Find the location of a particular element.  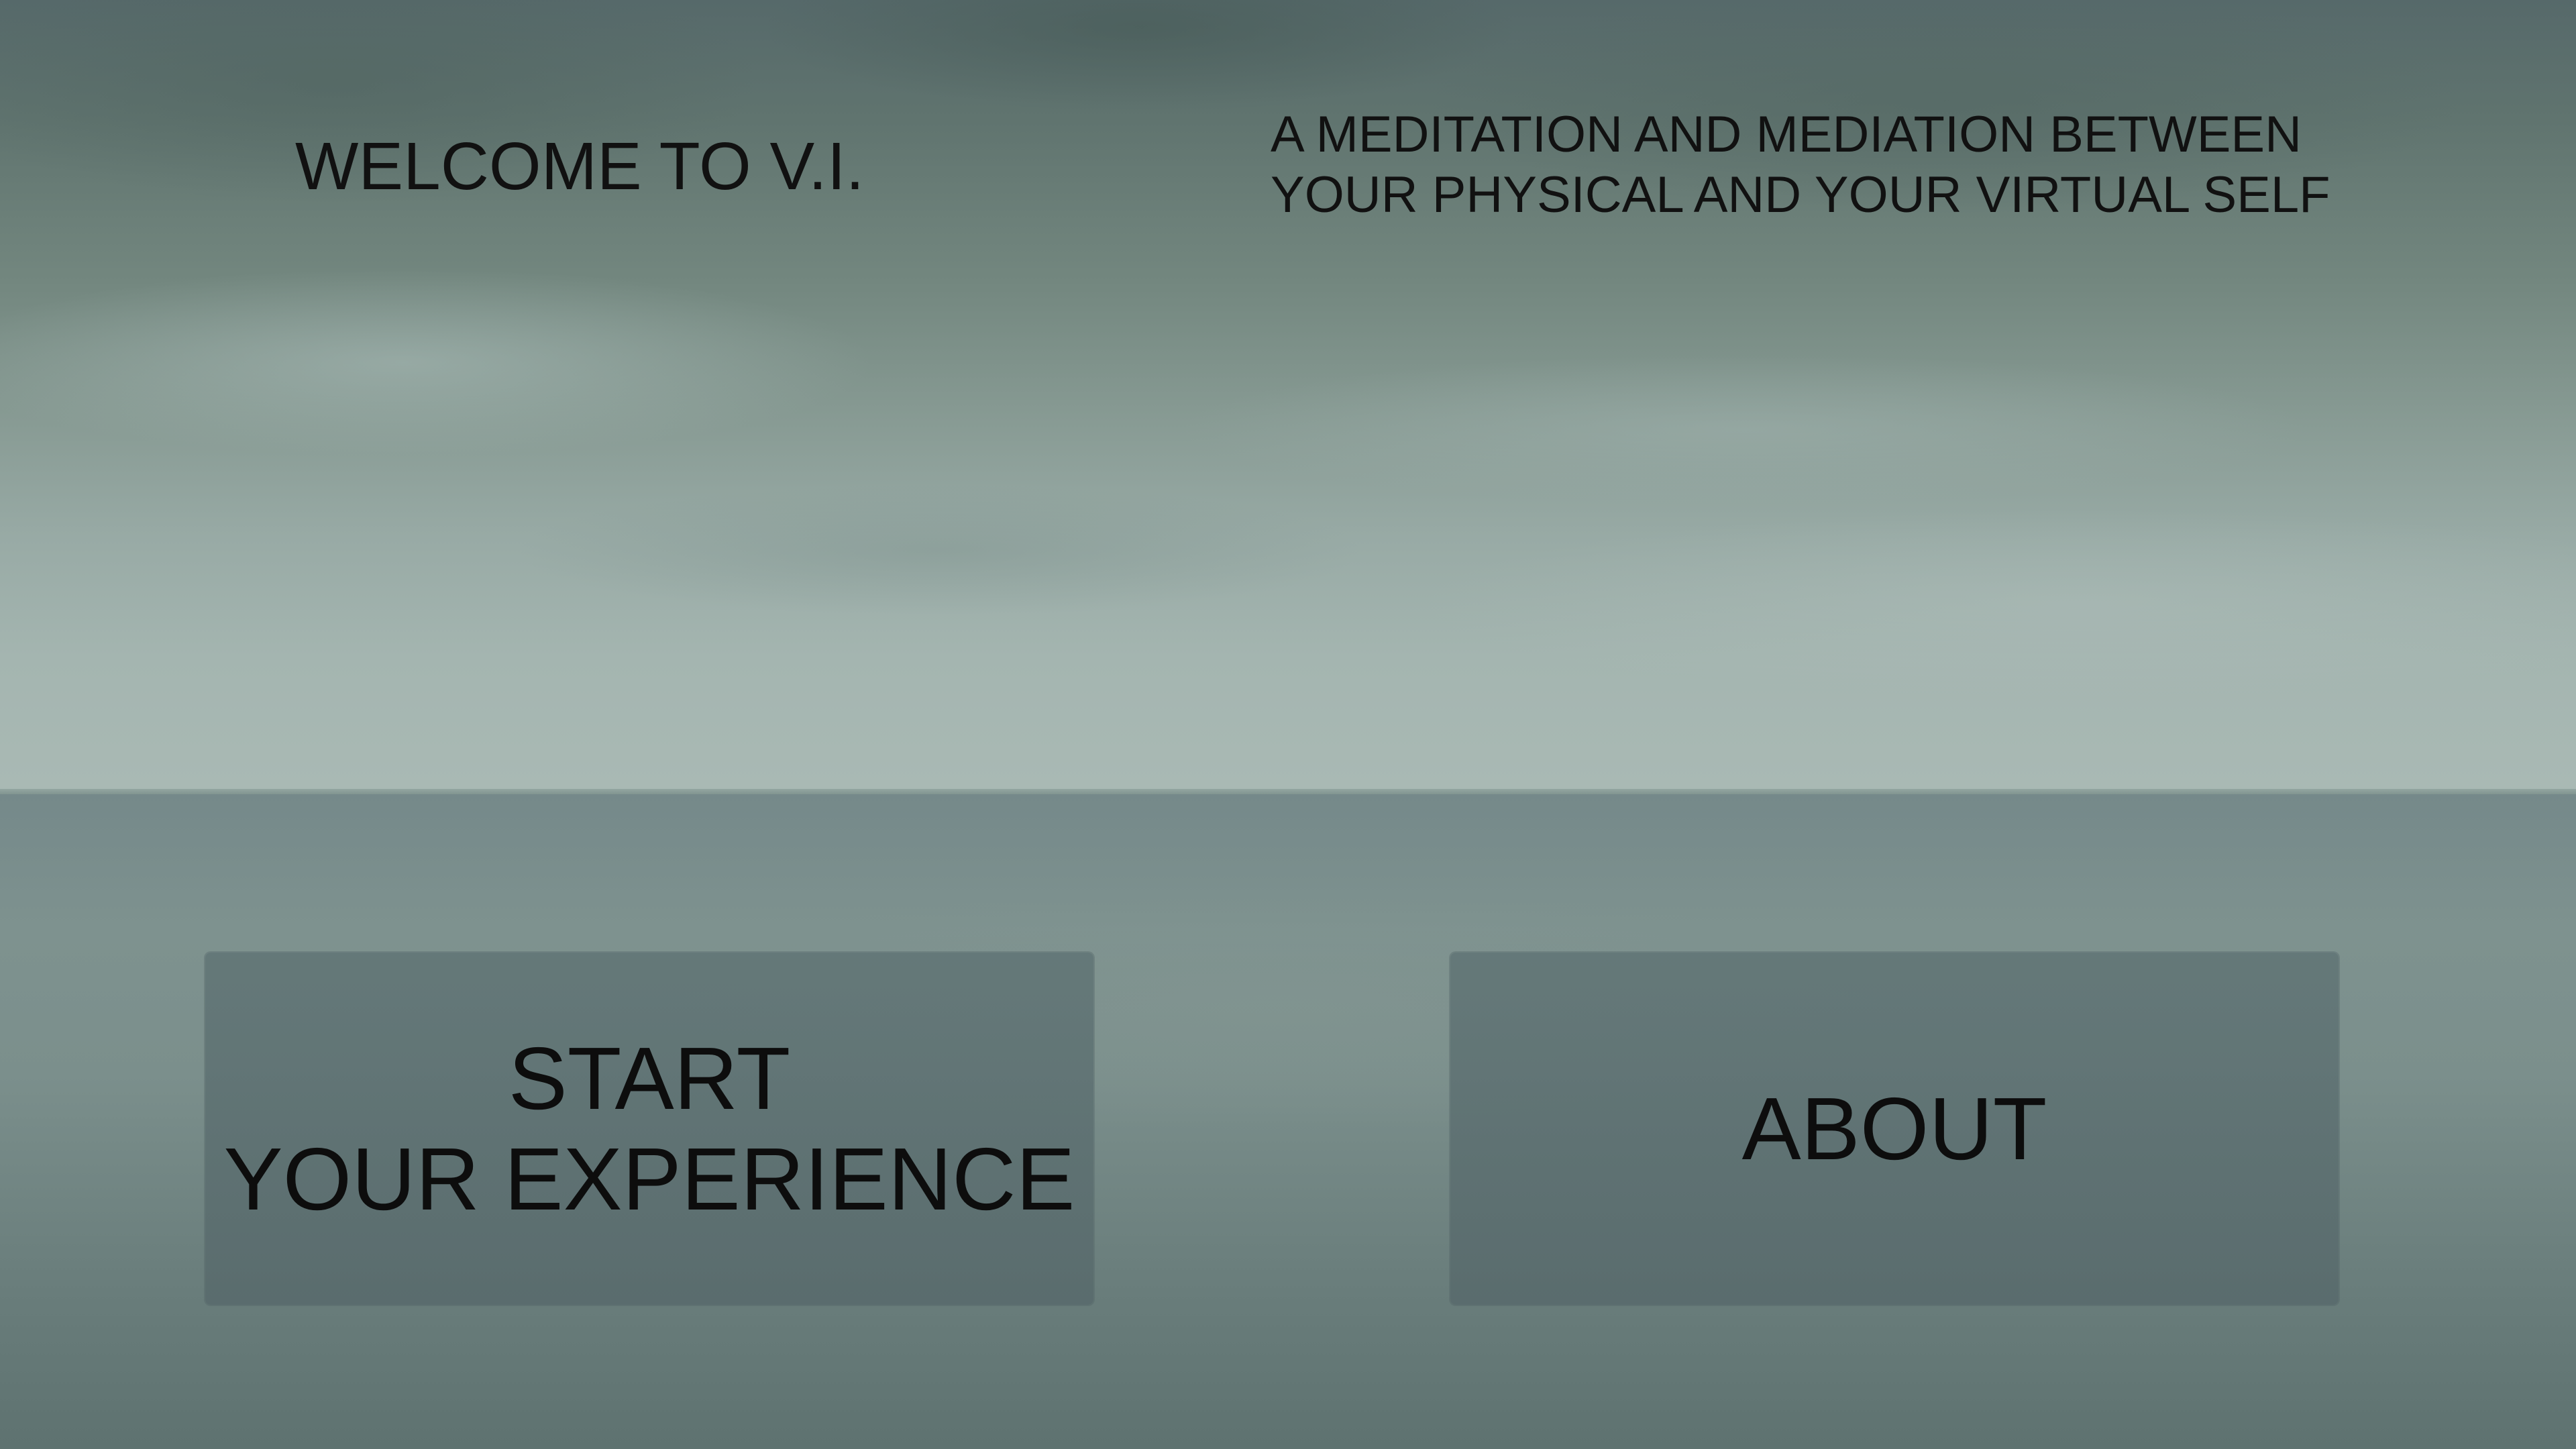

about-button: ABOUT is located at coordinates (1894, 1129).